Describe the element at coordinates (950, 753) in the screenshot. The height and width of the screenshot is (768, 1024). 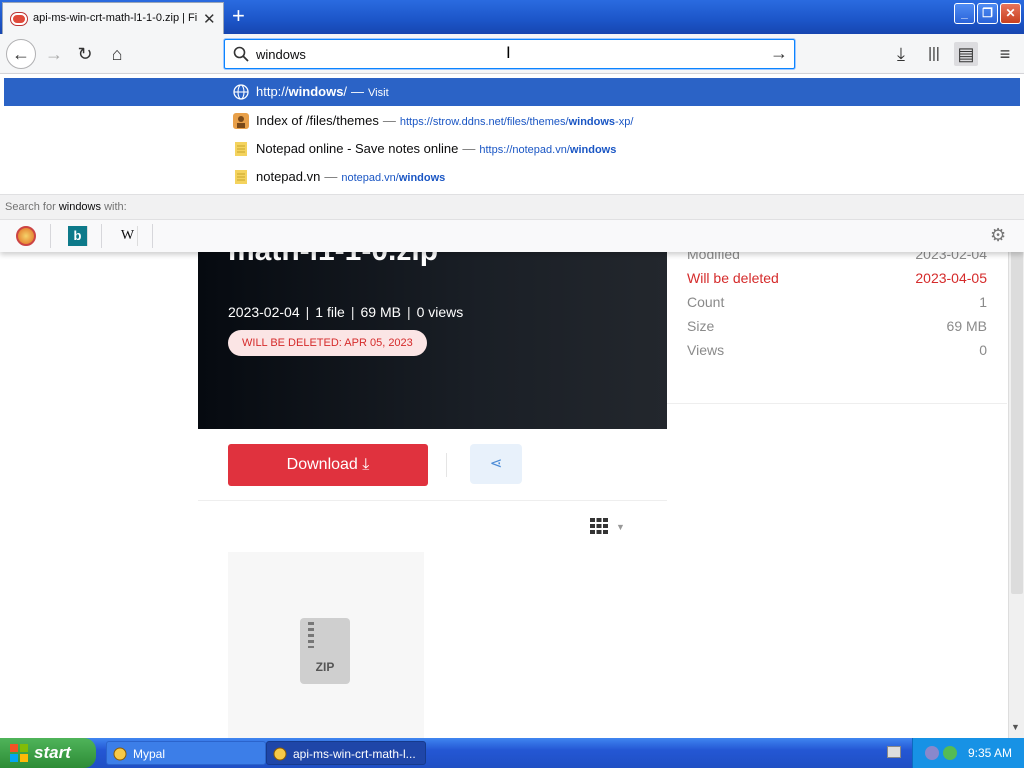
I see `security-icon` at that location.